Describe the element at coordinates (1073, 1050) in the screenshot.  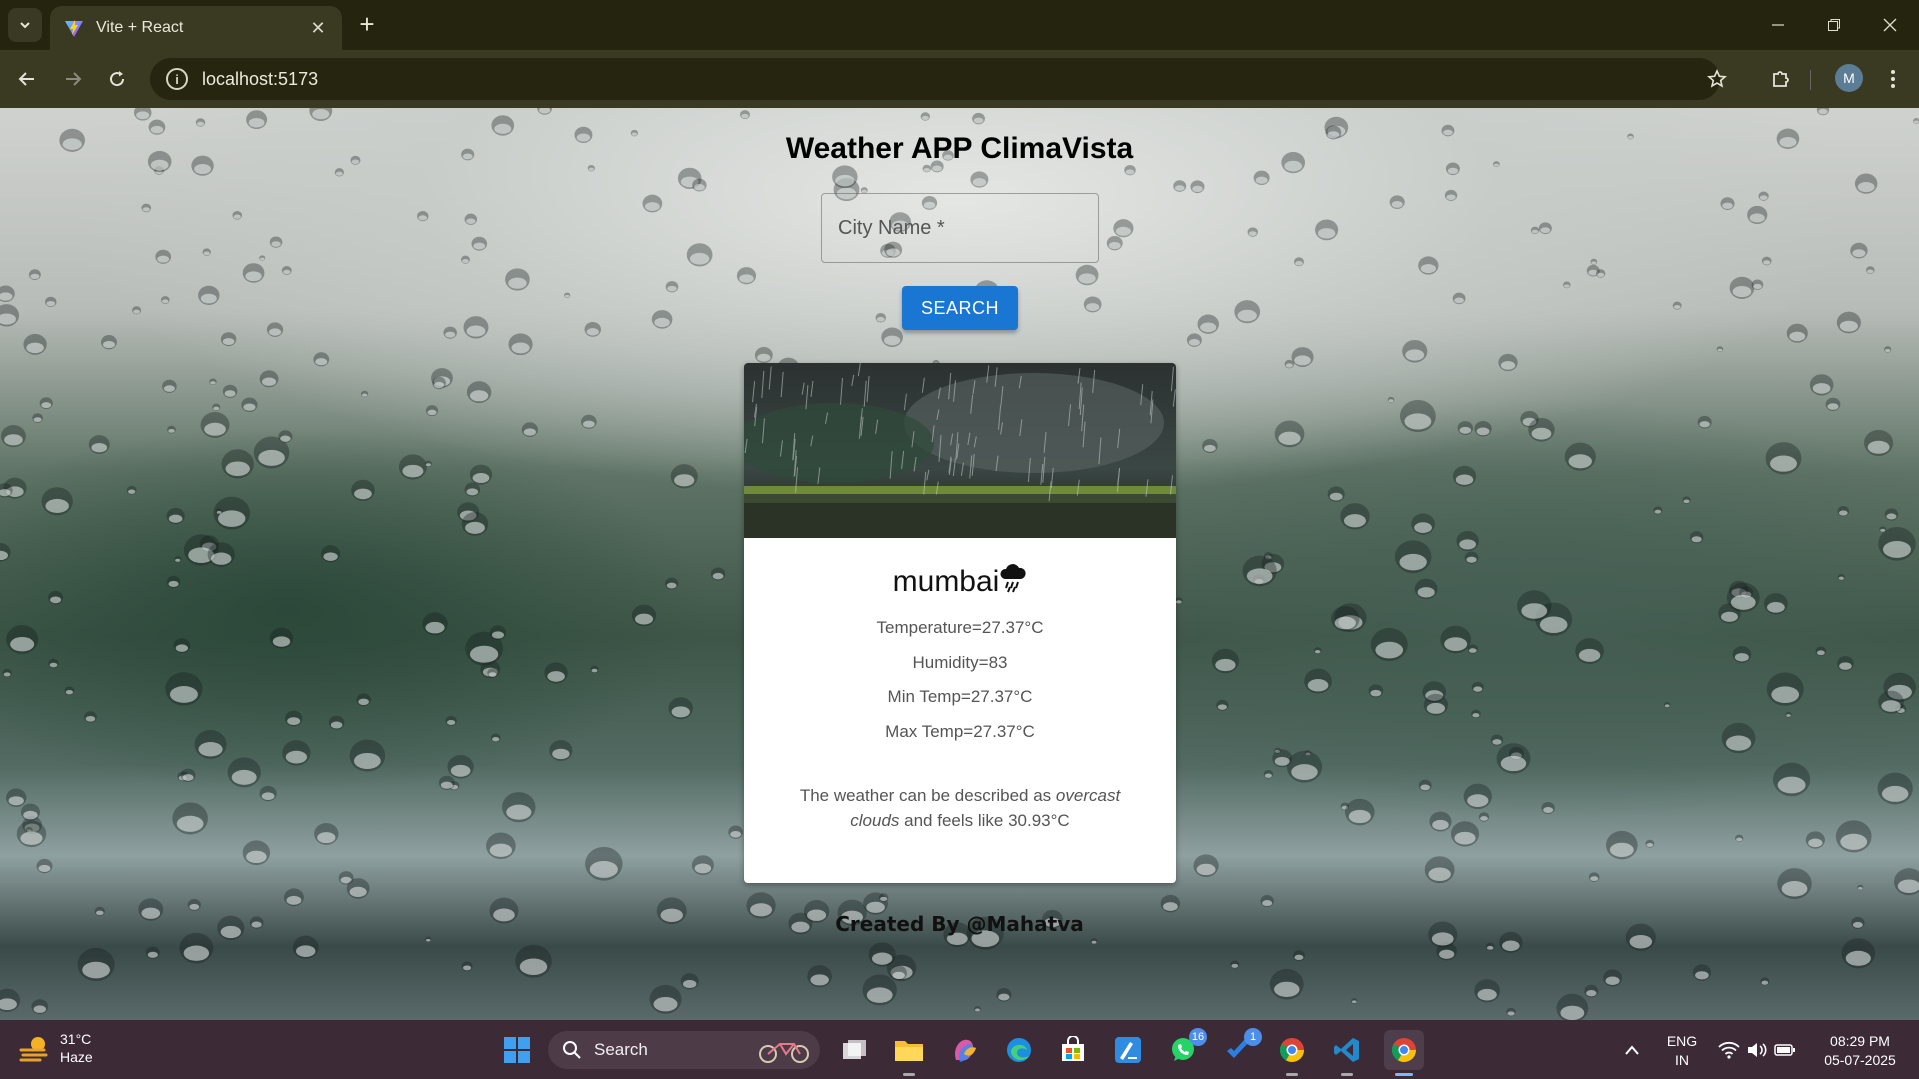
I see `store-button` at that location.